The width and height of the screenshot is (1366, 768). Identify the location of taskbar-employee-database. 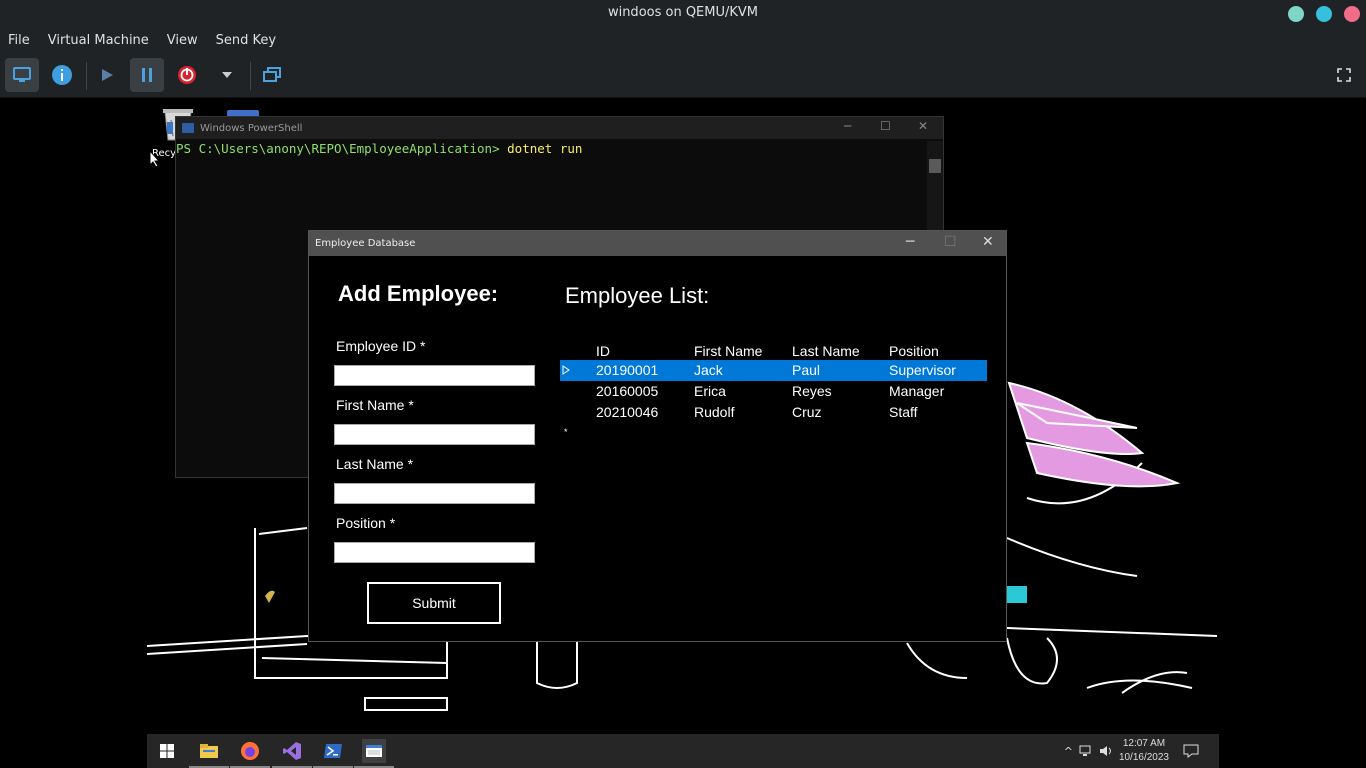
(374, 753).